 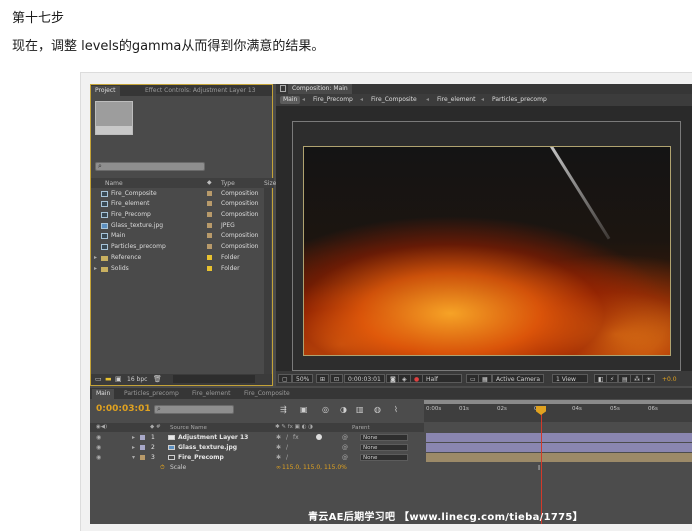 What do you see at coordinates (257, 437) in the screenshot?
I see `timeline-layer-row: ◉ ▸ 1 Adjustment Layer 13 ✱ / fx @ None` at bounding box center [257, 437].